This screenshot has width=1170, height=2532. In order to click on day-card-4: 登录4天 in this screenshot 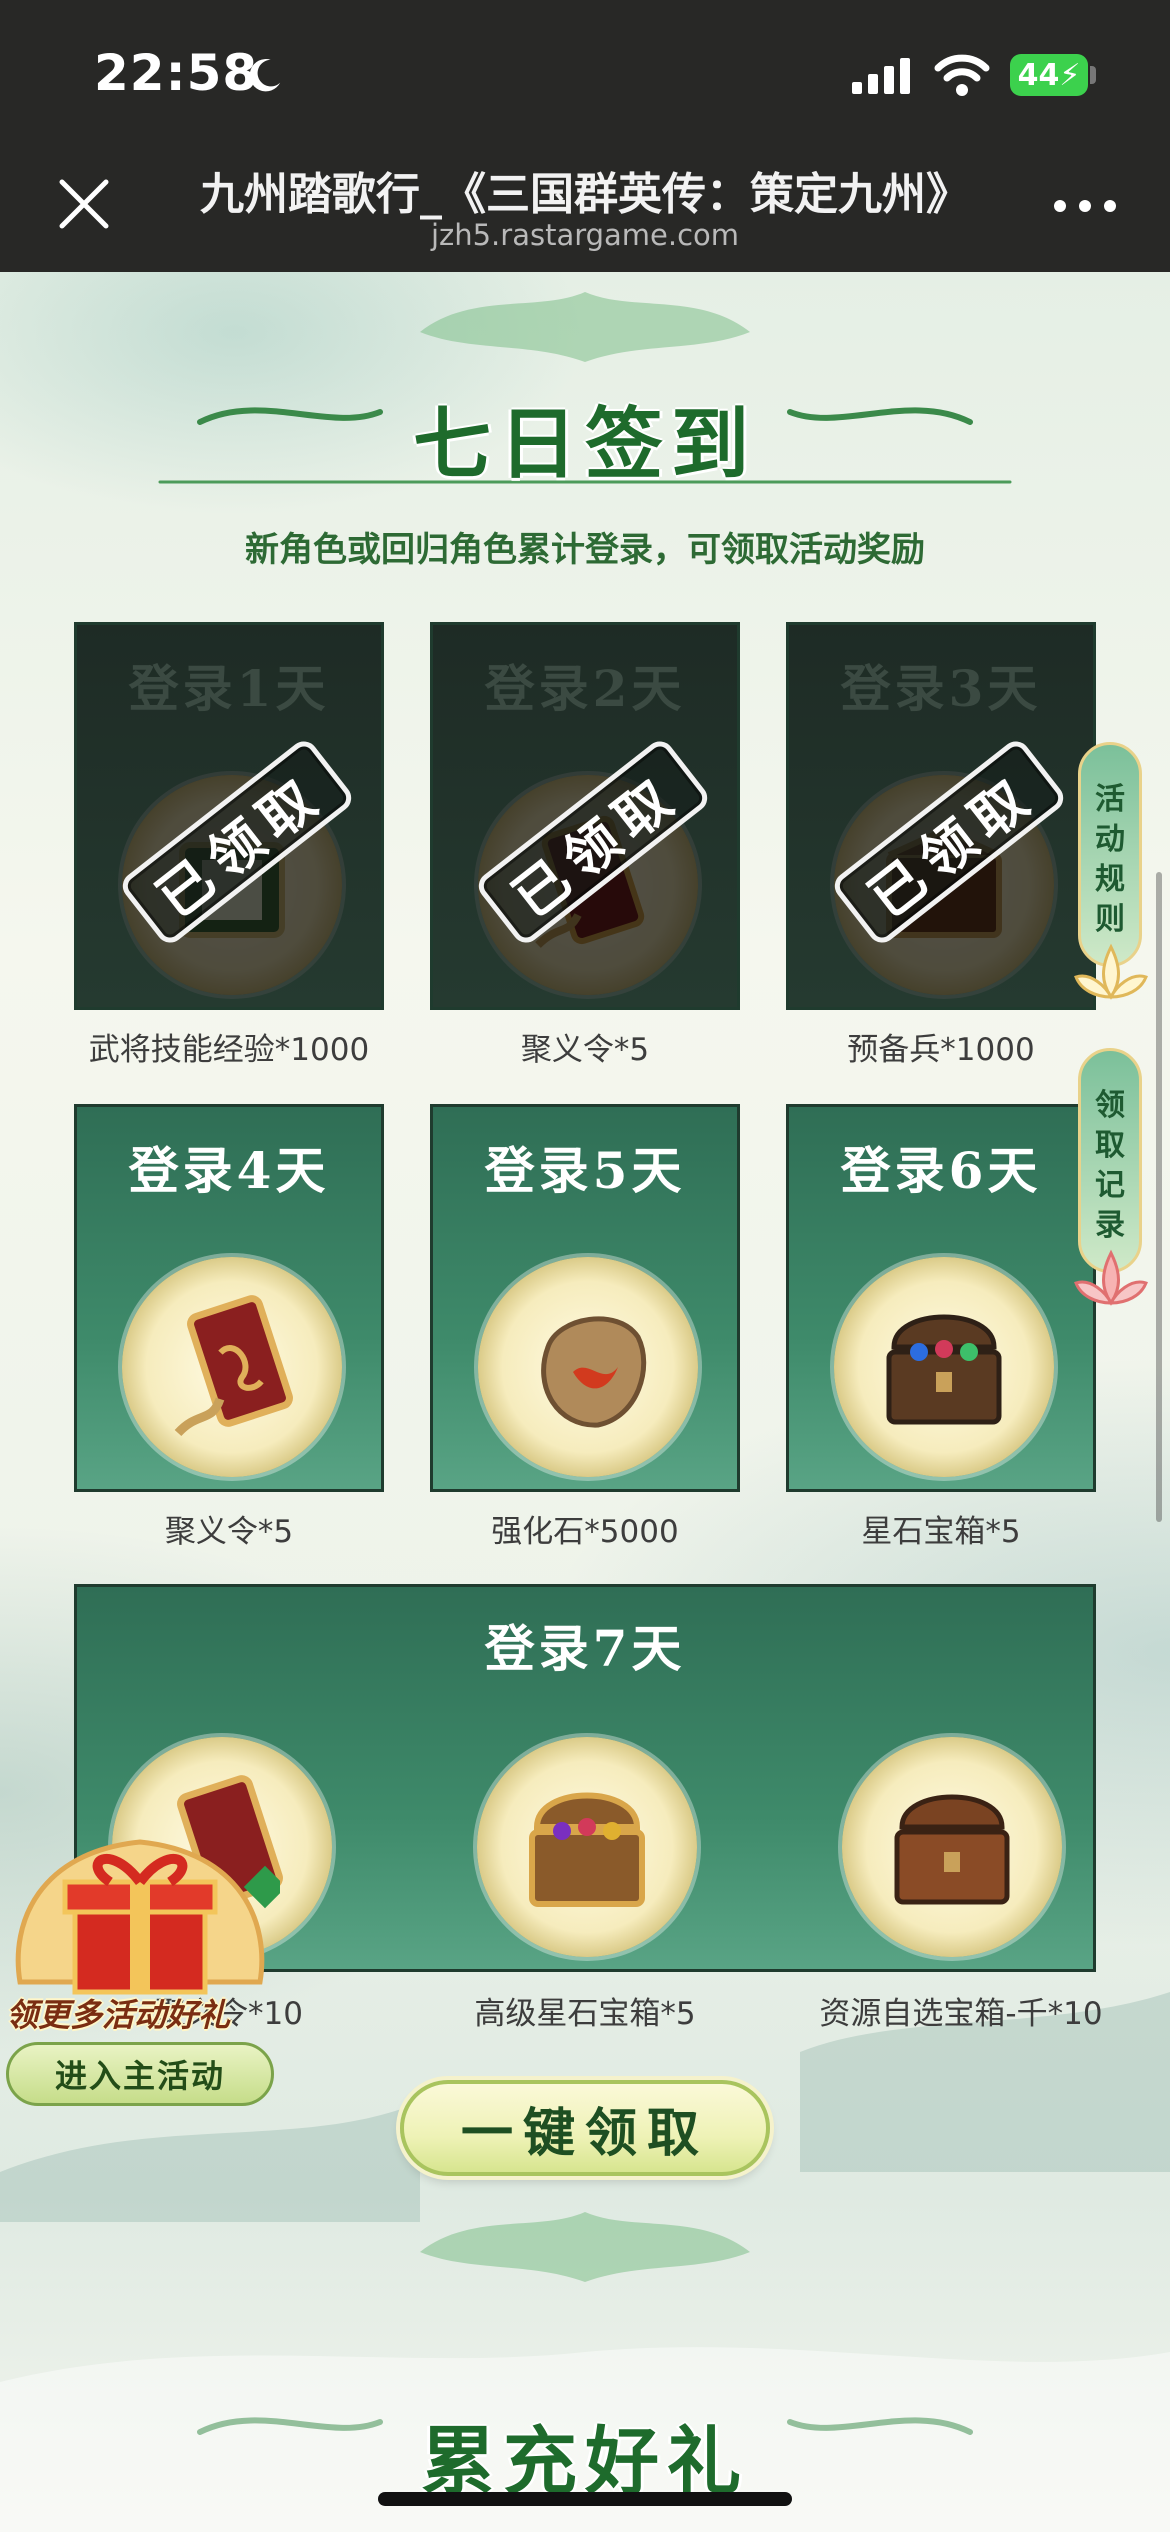, I will do `click(229, 1298)`.